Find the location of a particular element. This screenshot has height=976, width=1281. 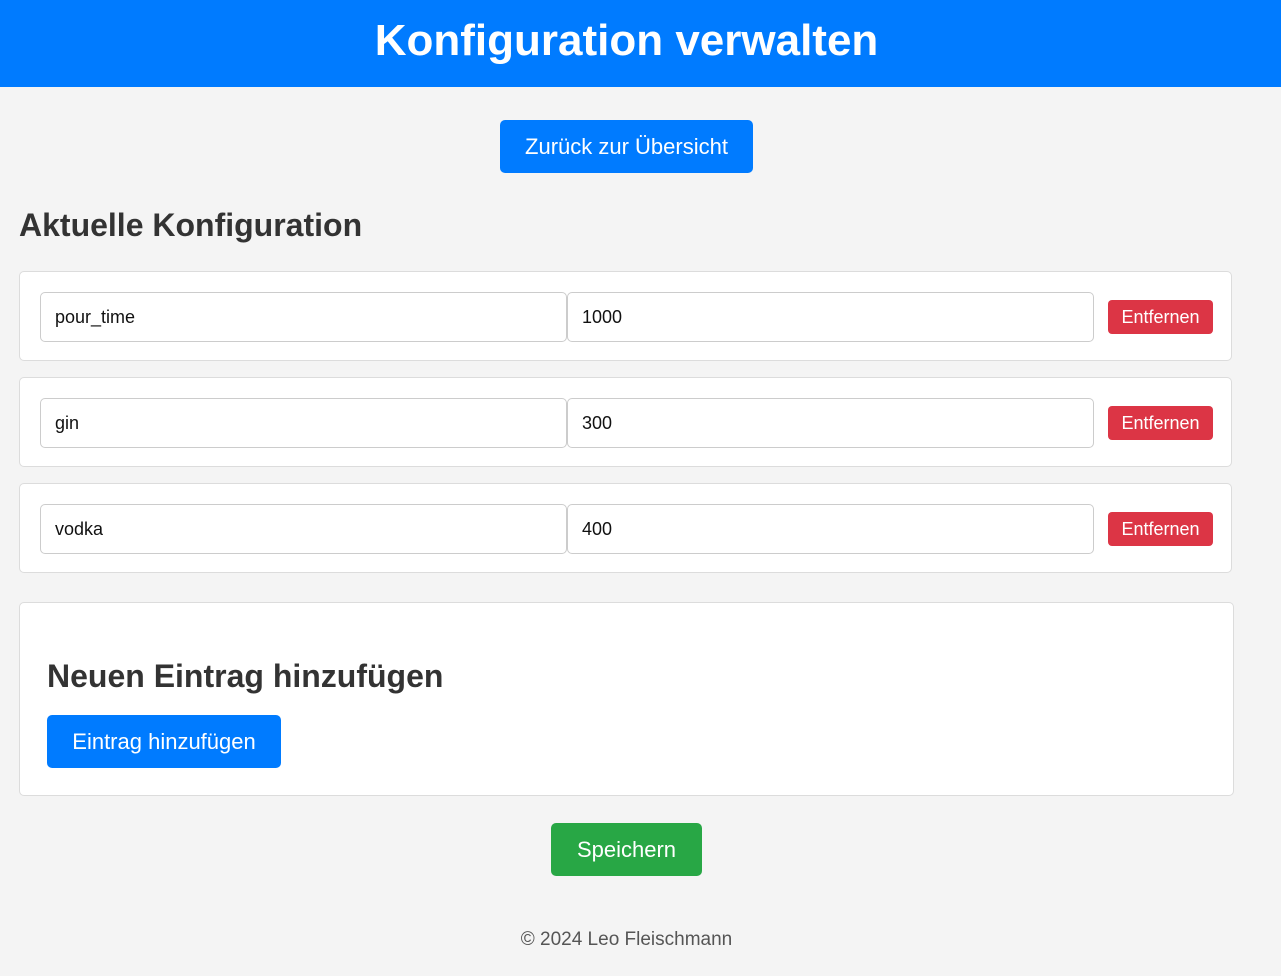

add-entry-heading: Neuen Eintrag hinzufügen is located at coordinates (245, 676).